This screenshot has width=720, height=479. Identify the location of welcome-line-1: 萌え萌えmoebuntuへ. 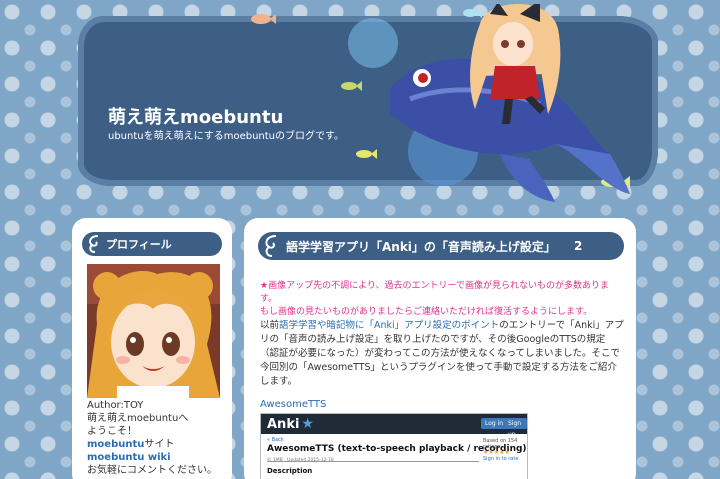
(138, 418).